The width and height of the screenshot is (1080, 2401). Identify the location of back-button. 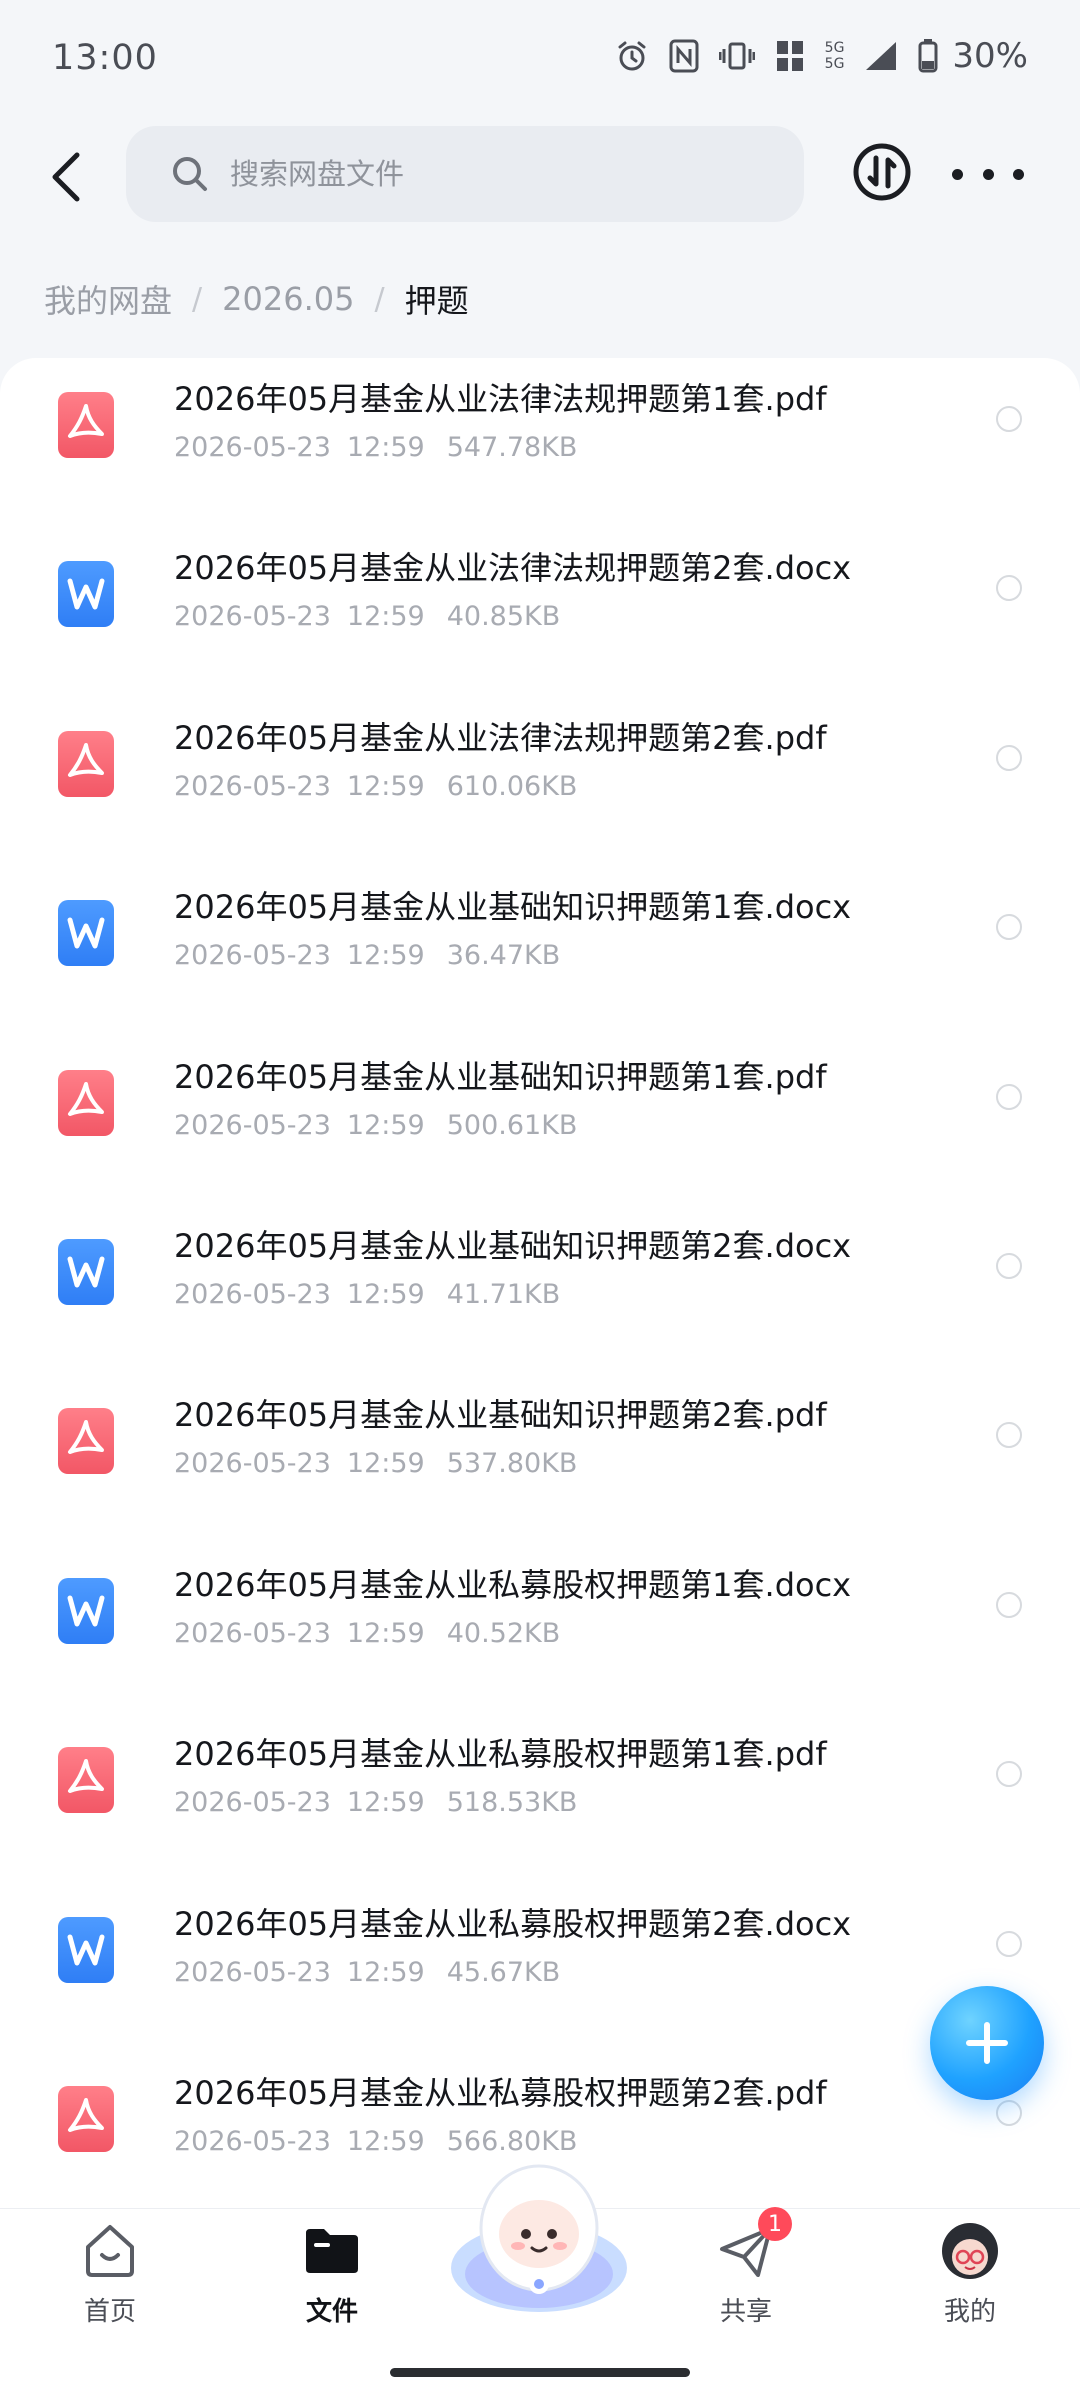
(65, 177).